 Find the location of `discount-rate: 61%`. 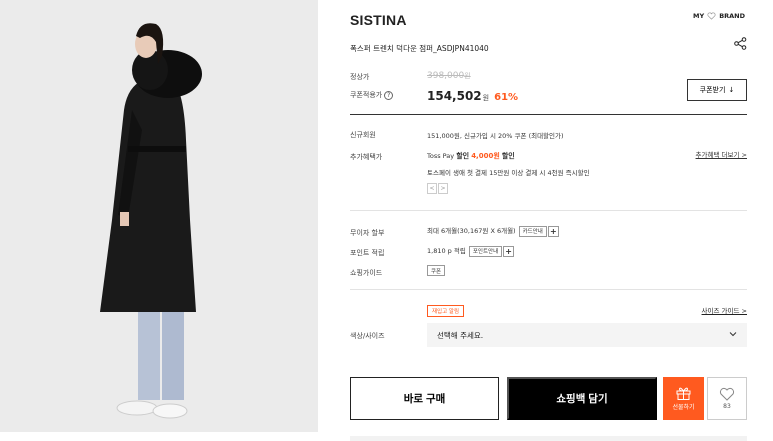

discount-rate: 61% is located at coordinates (506, 97).